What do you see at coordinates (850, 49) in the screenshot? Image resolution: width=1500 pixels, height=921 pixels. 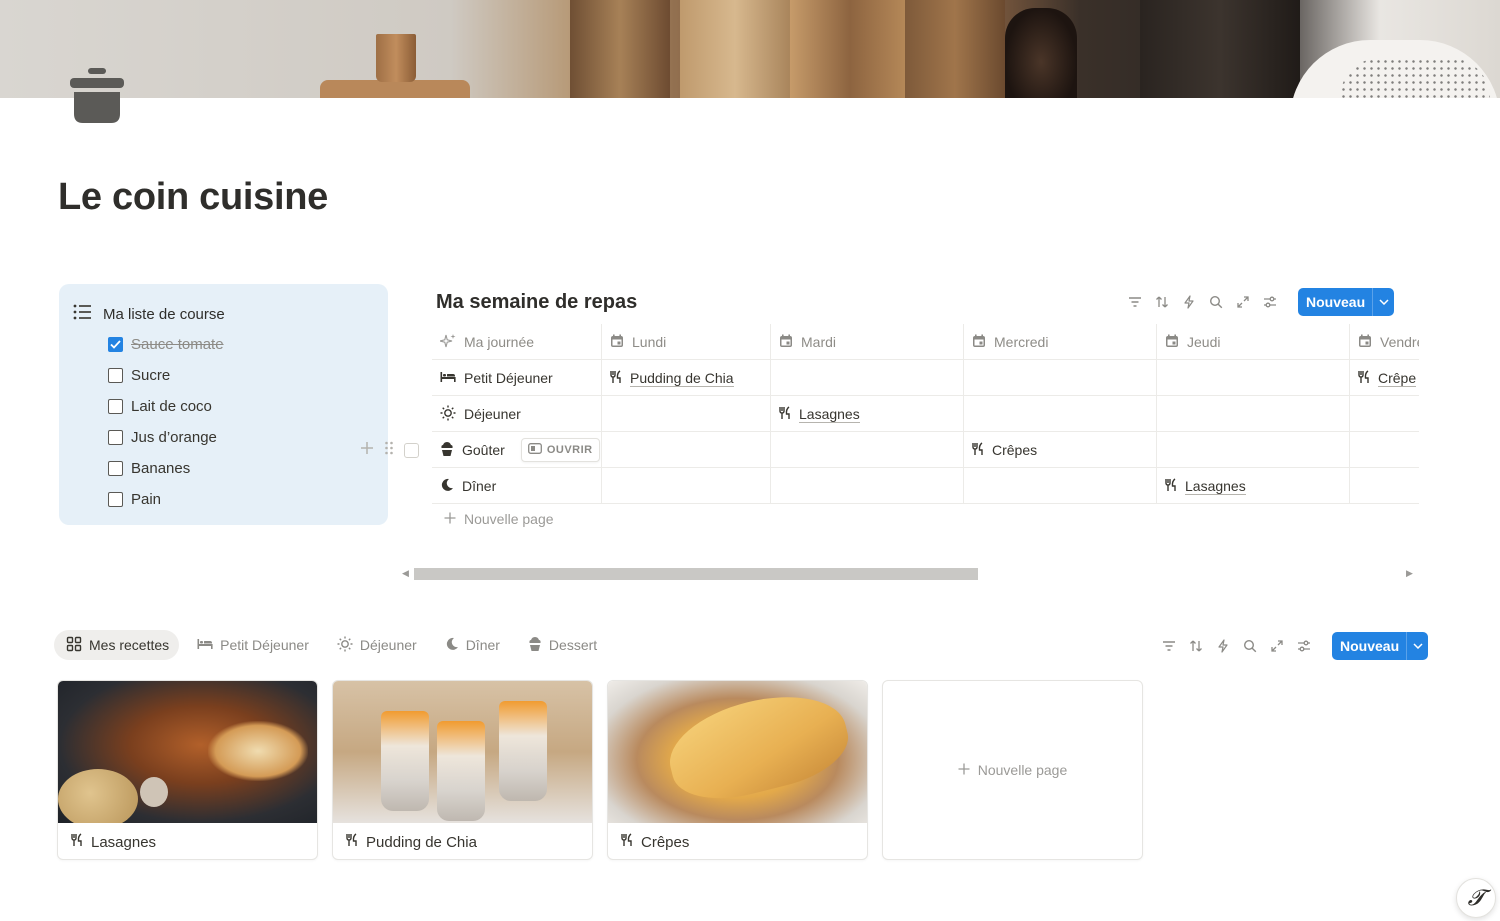 I see `cover-board` at bounding box center [850, 49].